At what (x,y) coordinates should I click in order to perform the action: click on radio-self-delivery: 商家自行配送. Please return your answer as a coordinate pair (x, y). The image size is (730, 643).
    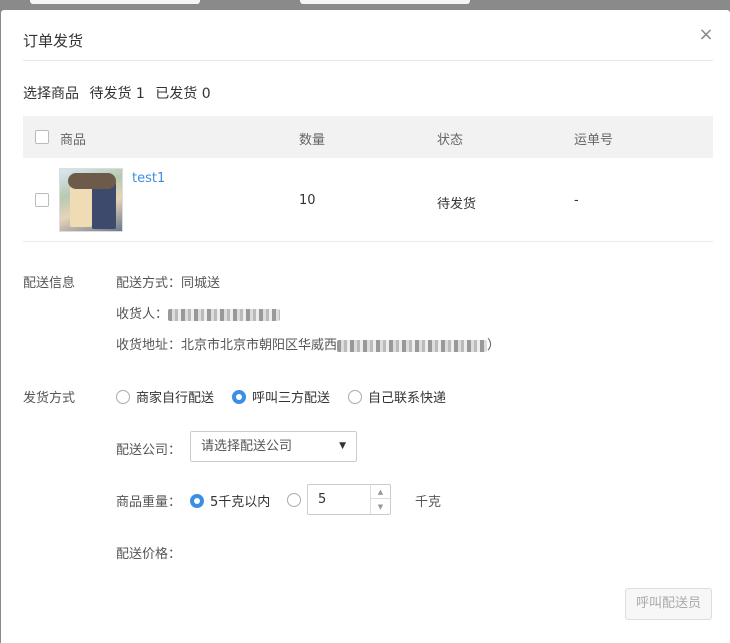
    Looking at the image, I should click on (165, 396).